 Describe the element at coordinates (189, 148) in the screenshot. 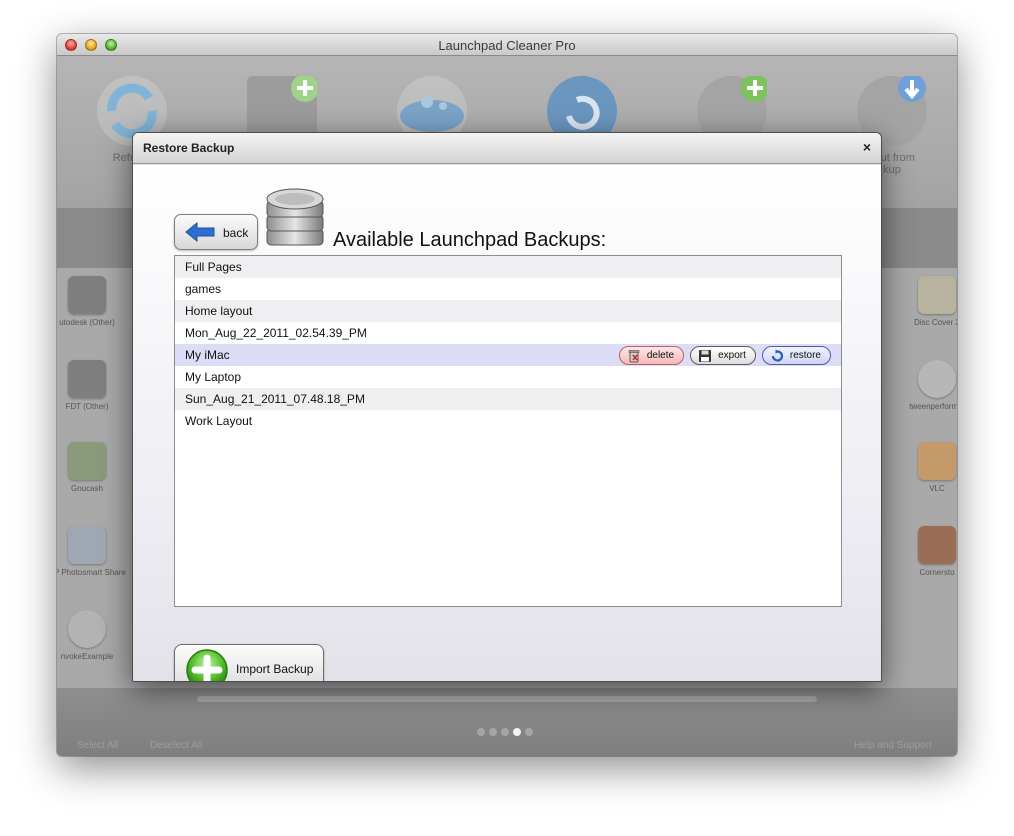

I see `dialog-title: Restore Backup` at that location.